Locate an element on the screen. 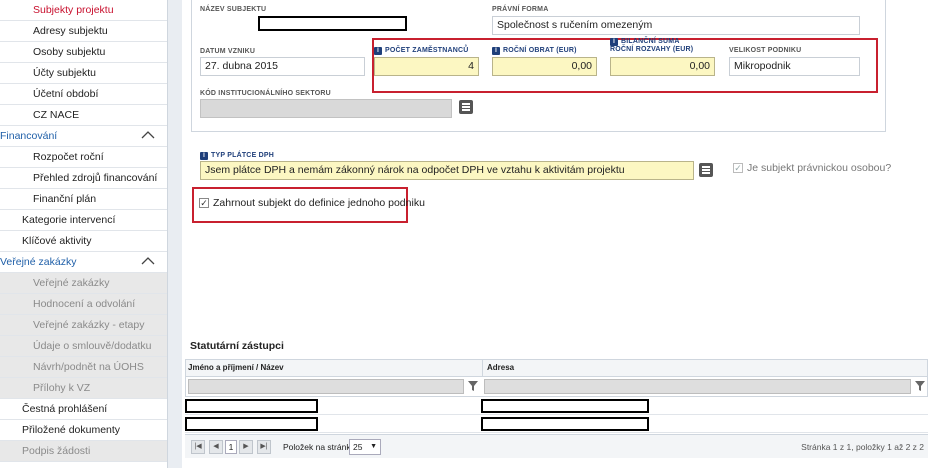  column-header-name: Jméno a příjmení / Název is located at coordinates (235, 368).